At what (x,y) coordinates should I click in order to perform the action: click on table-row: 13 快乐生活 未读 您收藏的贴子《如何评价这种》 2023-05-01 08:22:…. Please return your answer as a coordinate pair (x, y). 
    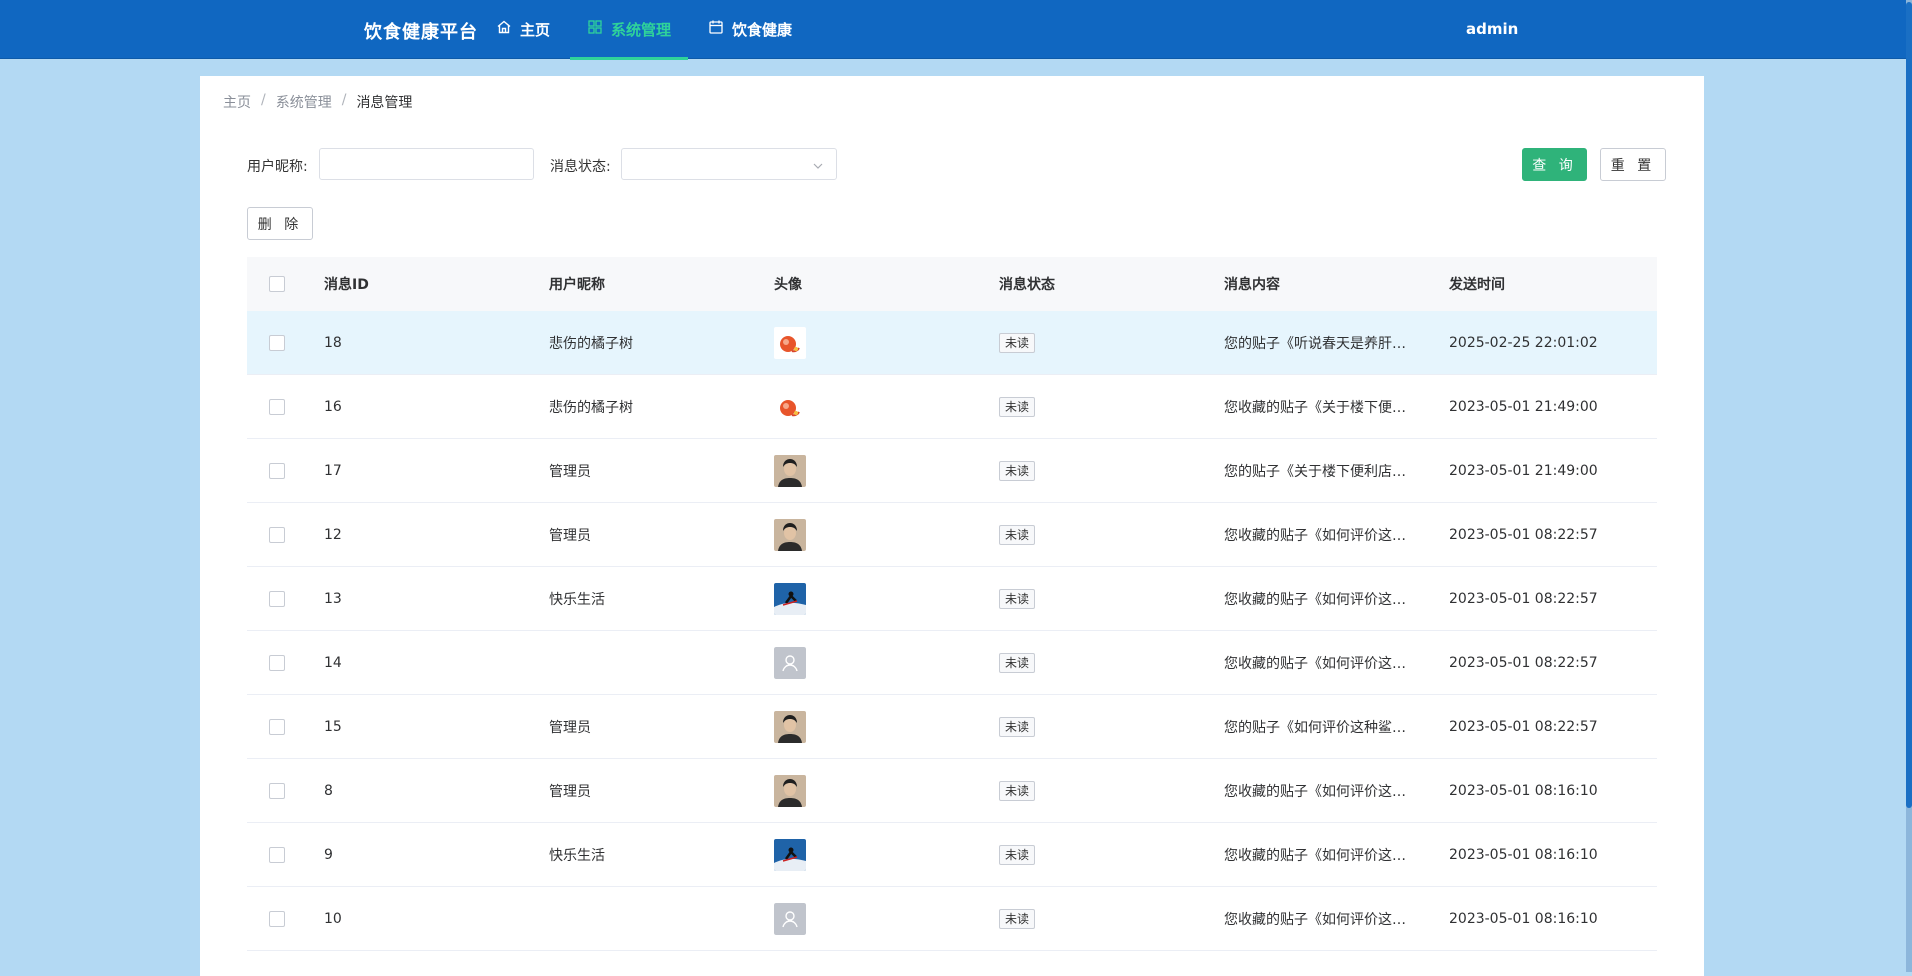
    Looking at the image, I should click on (952, 599).